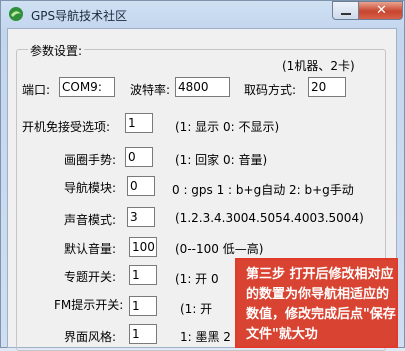  I want to click on ui-style-hint: 1: 墨黑 2, so click(205, 337).